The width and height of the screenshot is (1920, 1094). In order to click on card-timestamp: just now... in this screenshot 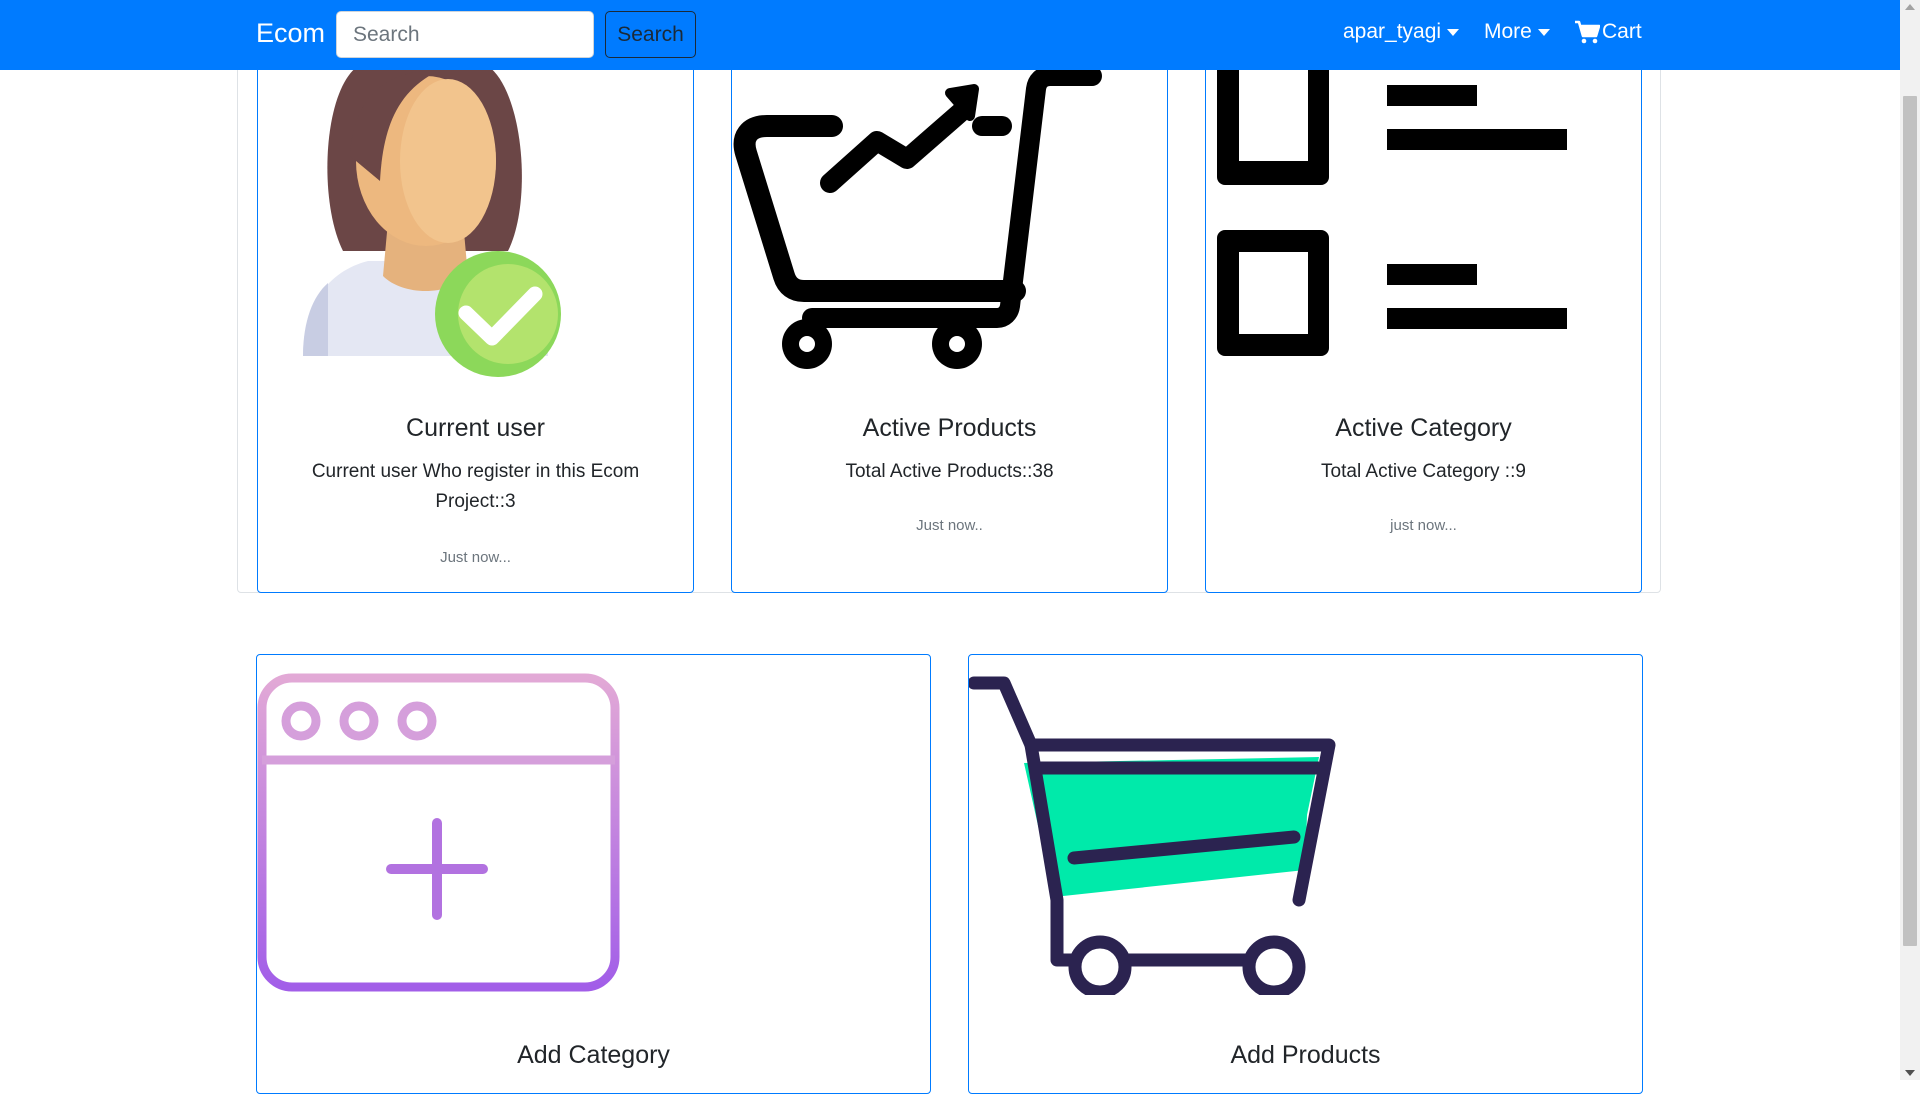, I will do `click(1423, 525)`.